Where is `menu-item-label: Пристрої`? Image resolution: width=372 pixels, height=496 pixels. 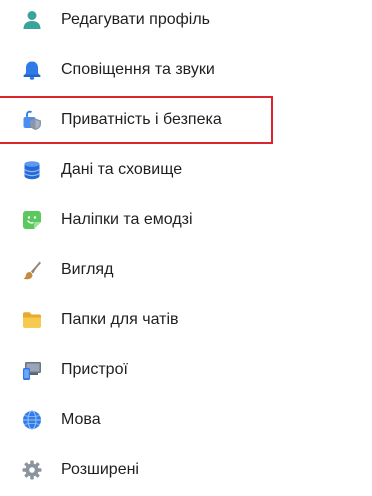
menu-item-label: Пристрої is located at coordinates (94, 369).